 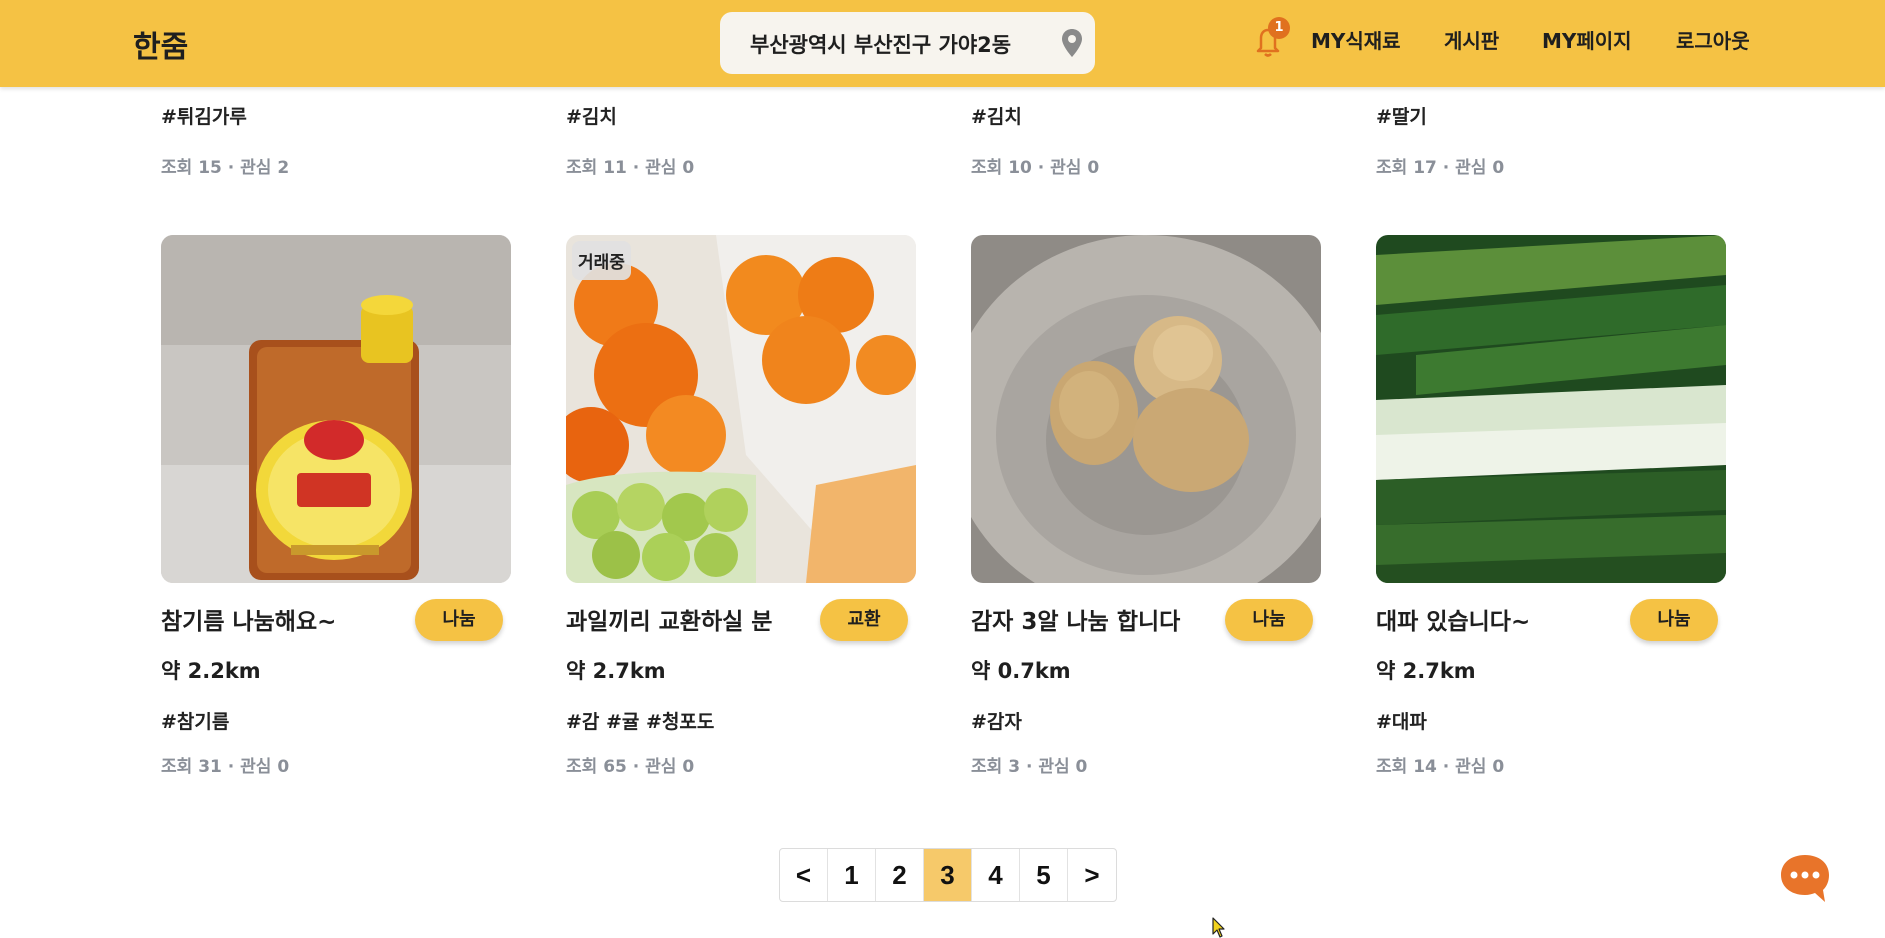 I want to click on potatoes-photo, so click(x=1146, y=409).